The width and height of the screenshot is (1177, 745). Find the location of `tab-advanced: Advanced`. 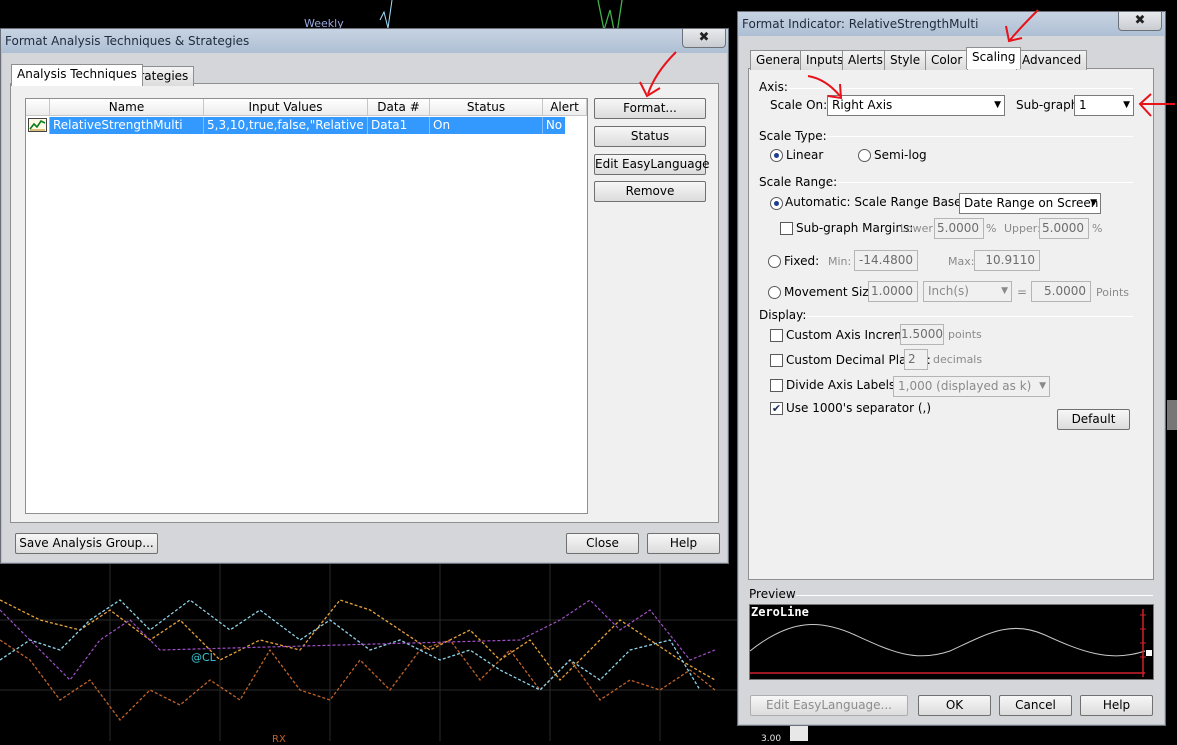

tab-advanced: Advanced is located at coordinates (1052, 60).